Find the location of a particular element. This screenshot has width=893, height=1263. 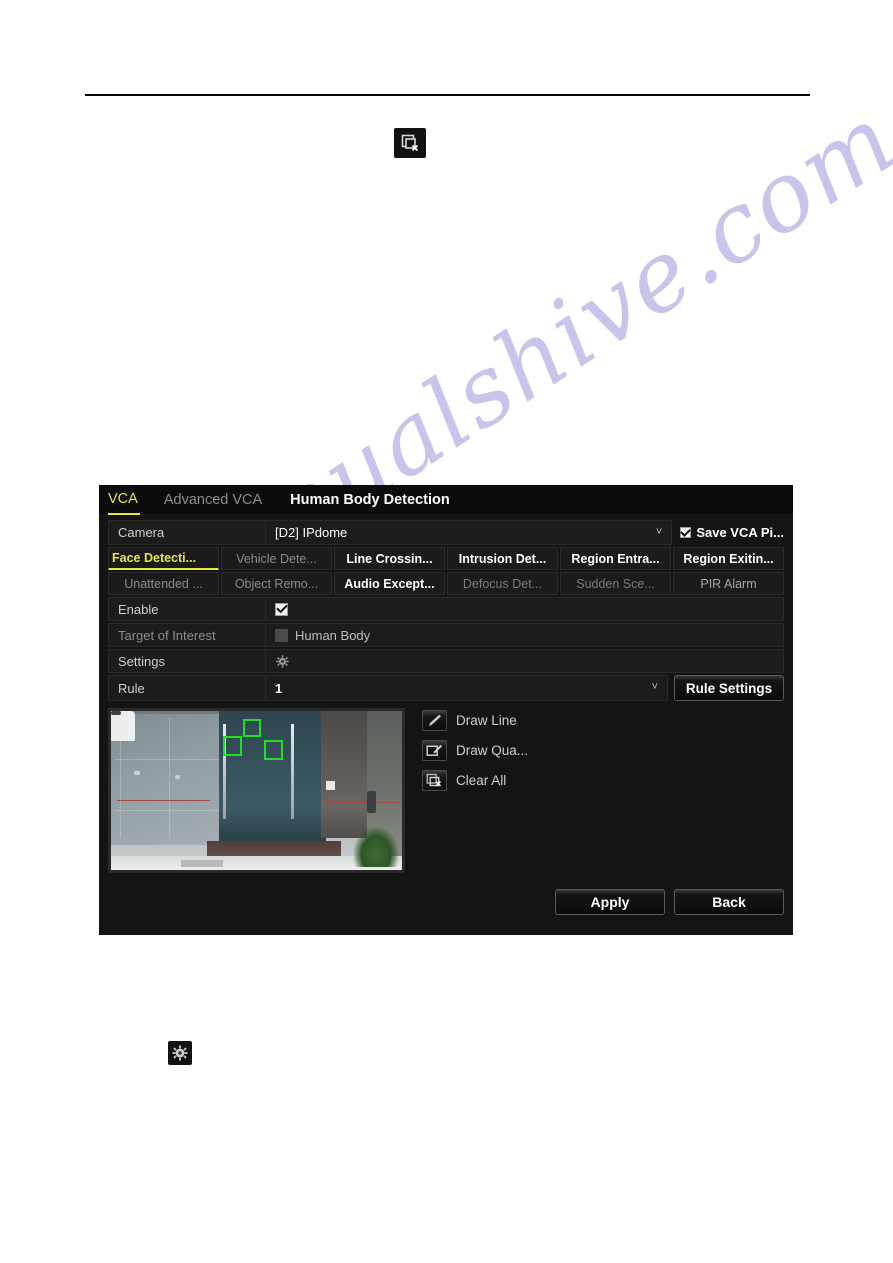

tab-advanced-vca: Advanced VCA is located at coordinates (220, 500).